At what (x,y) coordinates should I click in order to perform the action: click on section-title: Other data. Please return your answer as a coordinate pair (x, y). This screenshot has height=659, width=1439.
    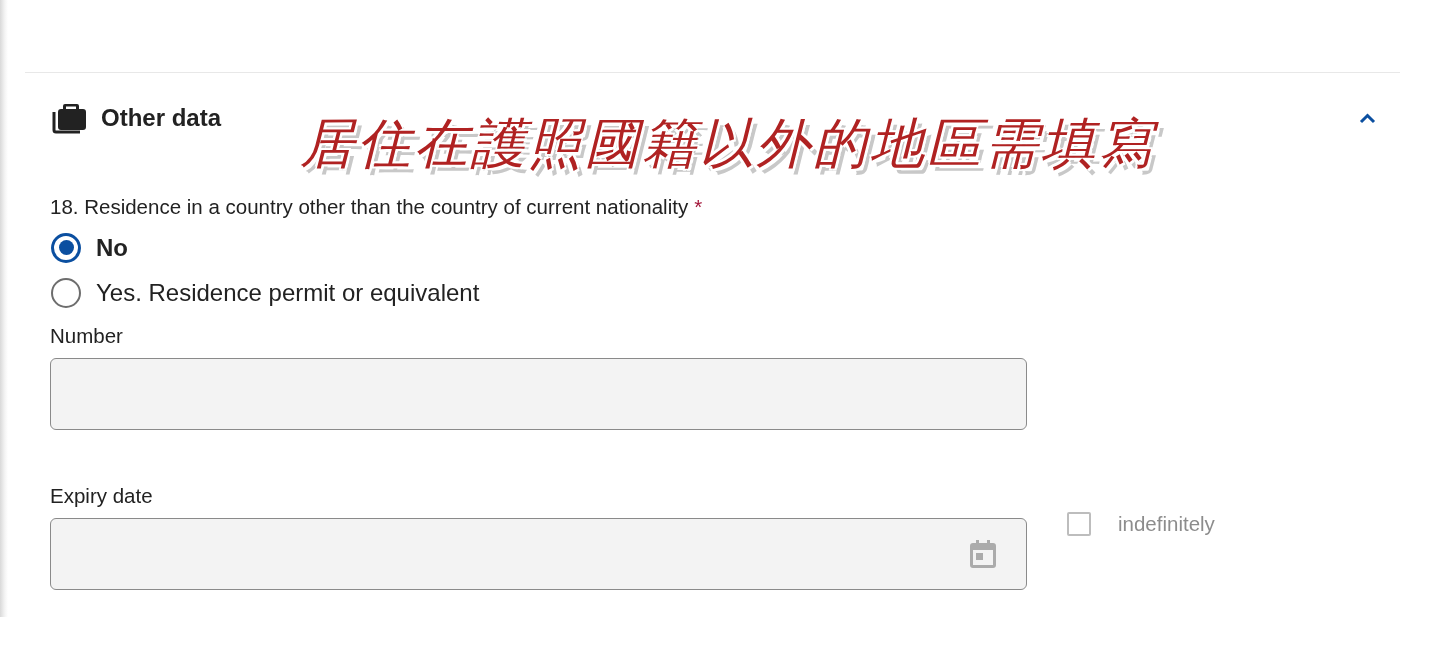
    Looking at the image, I should click on (161, 118).